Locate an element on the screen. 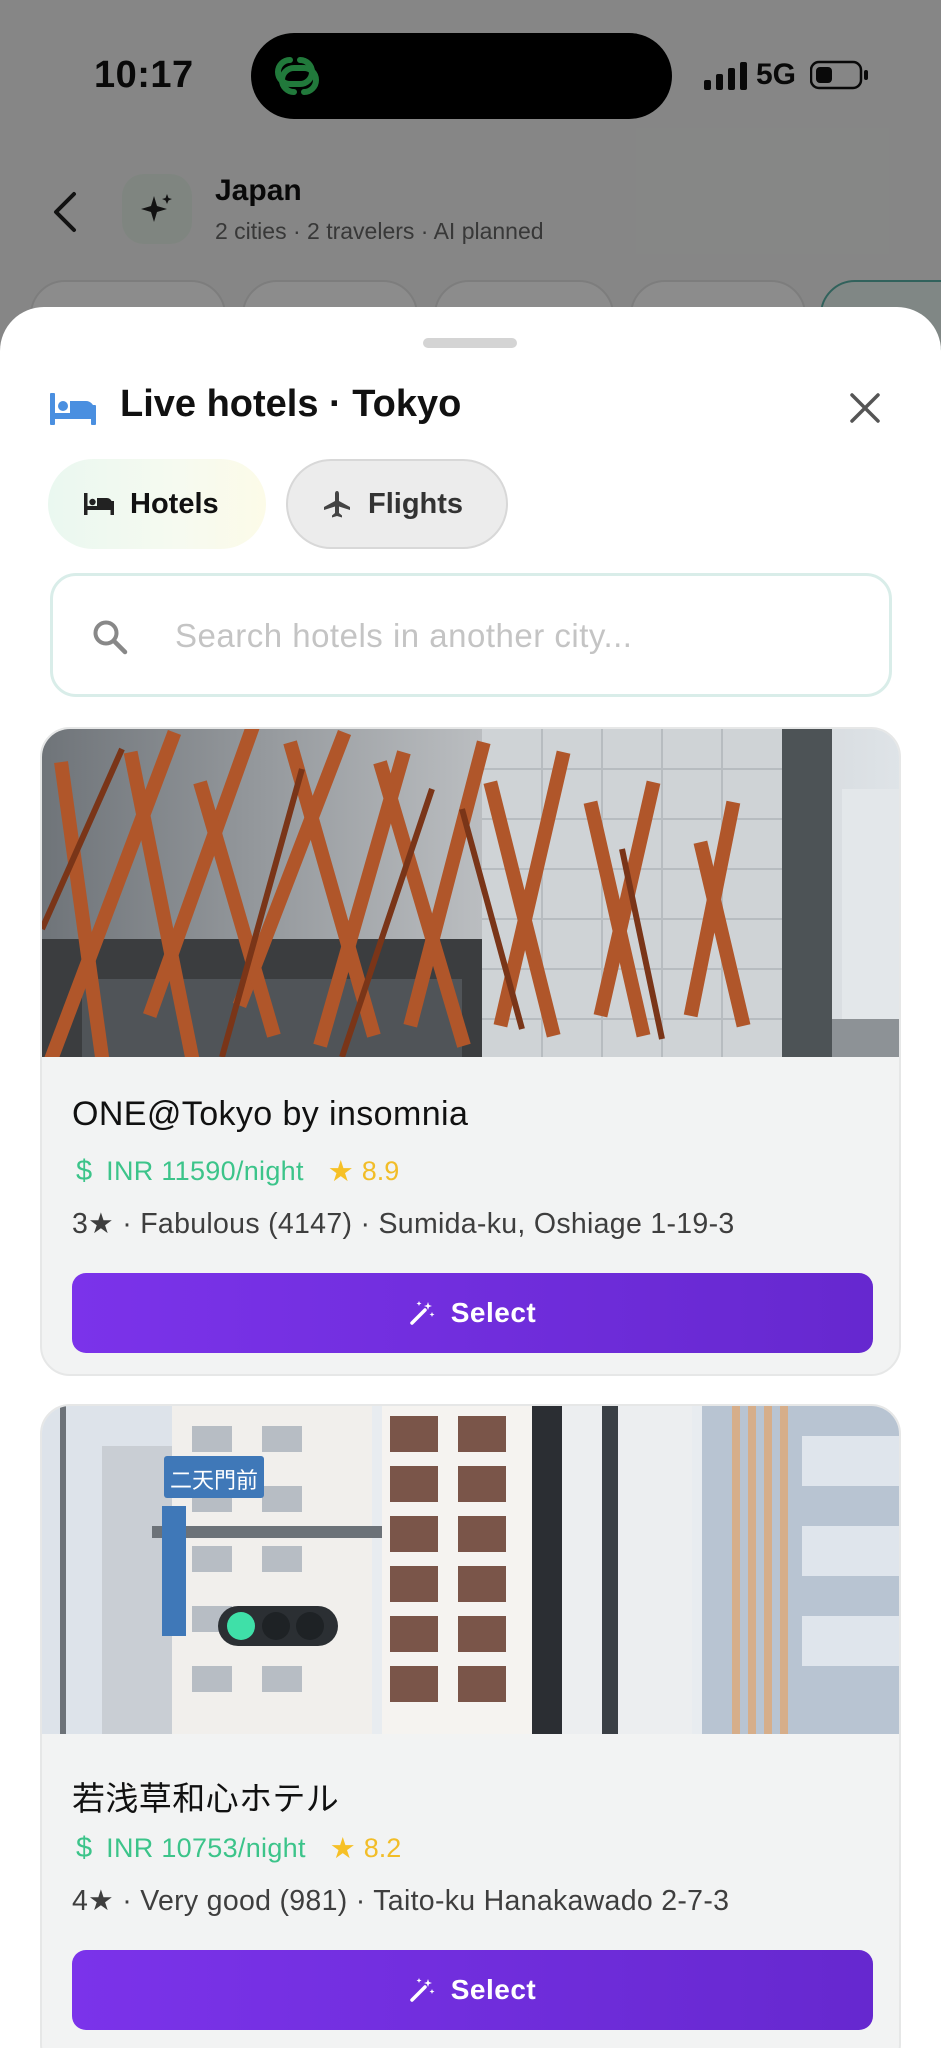 This screenshot has width=941, height=2048. search-icon is located at coordinates (110, 637).